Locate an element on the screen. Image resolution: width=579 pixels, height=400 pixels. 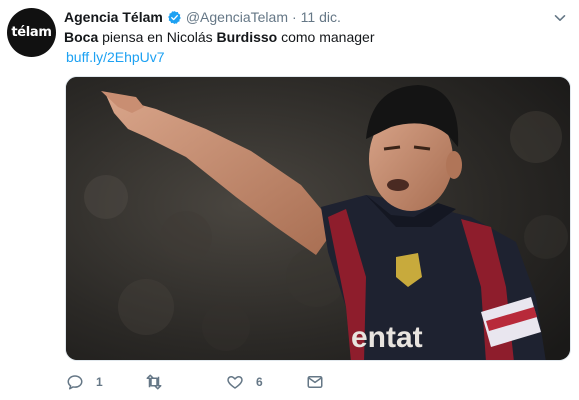
tweet-link: buff.ly/2EhpUv7 is located at coordinates (115, 57).